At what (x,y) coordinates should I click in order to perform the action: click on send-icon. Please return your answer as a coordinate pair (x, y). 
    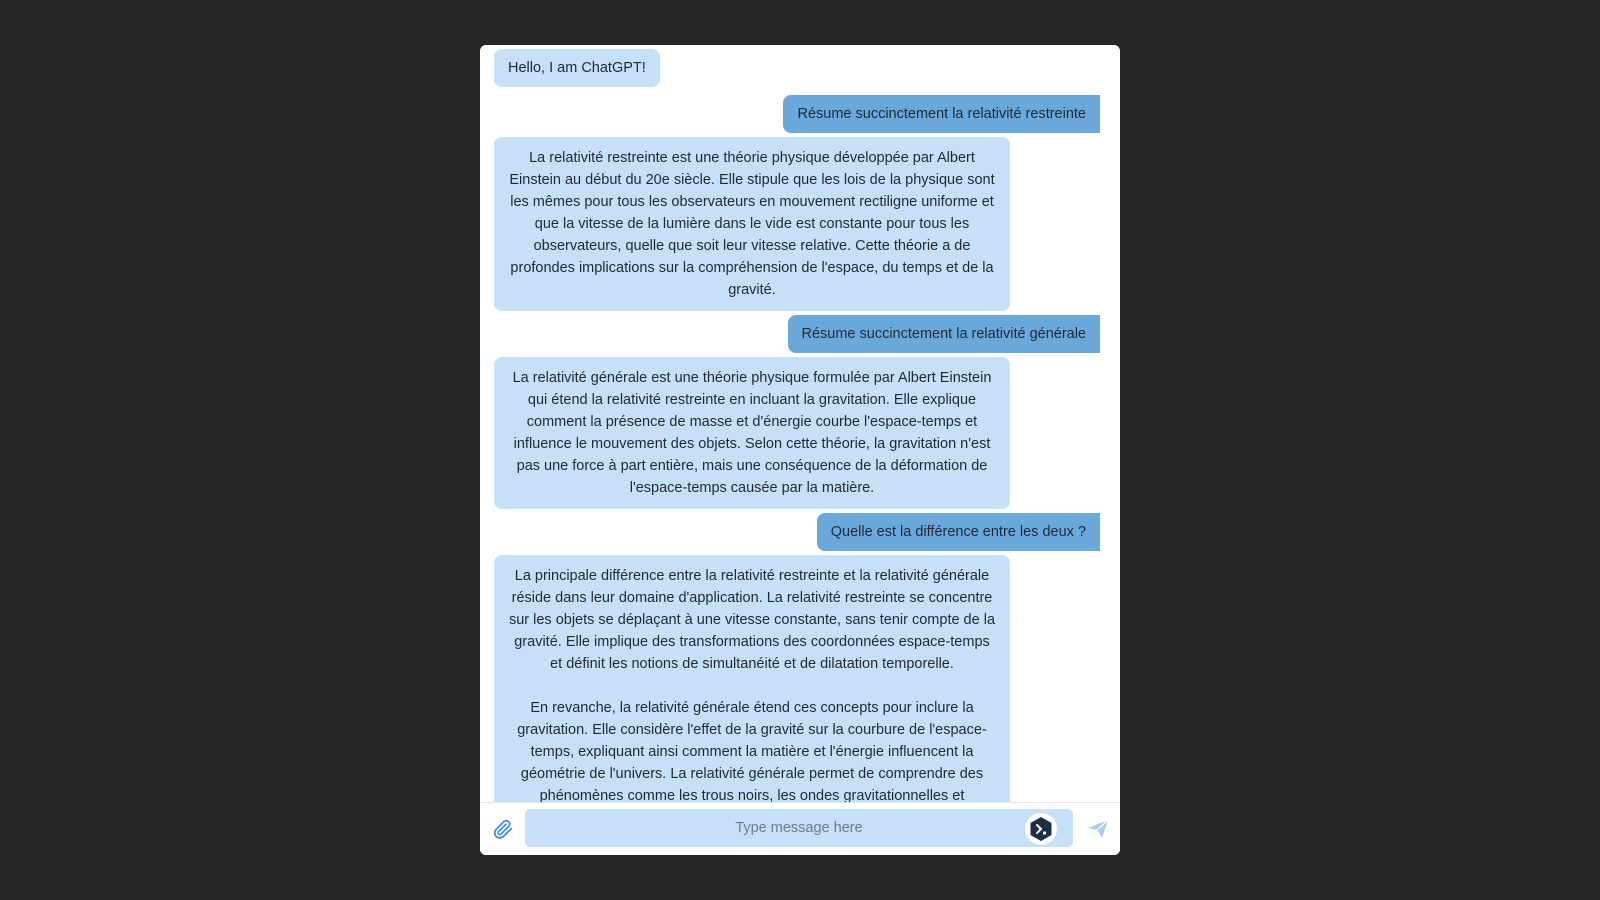
    Looking at the image, I should click on (1098, 829).